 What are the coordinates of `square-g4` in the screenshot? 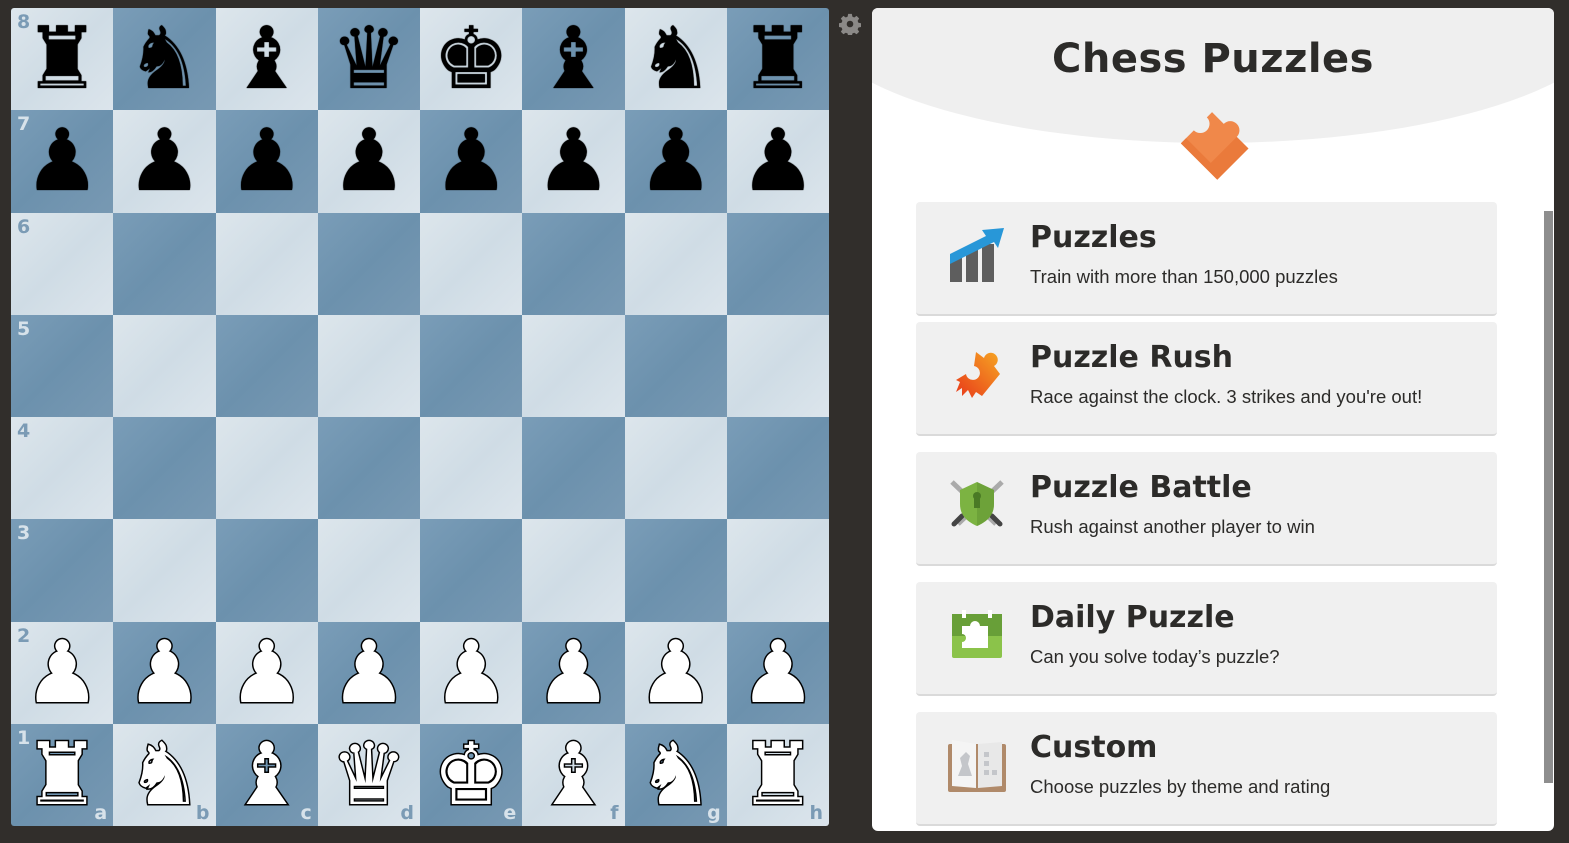 It's located at (675, 468).